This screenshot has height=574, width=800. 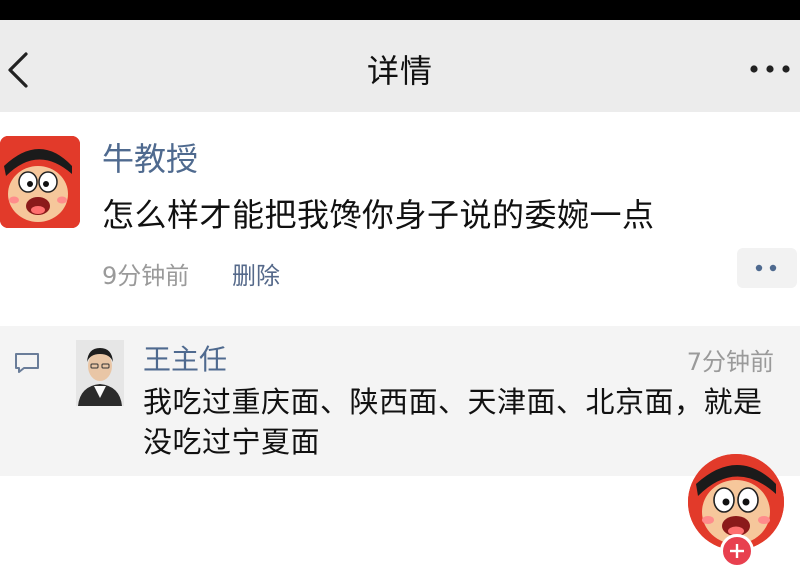 I want to click on post-timestamp: 9分钟前, so click(x=146, y=276).